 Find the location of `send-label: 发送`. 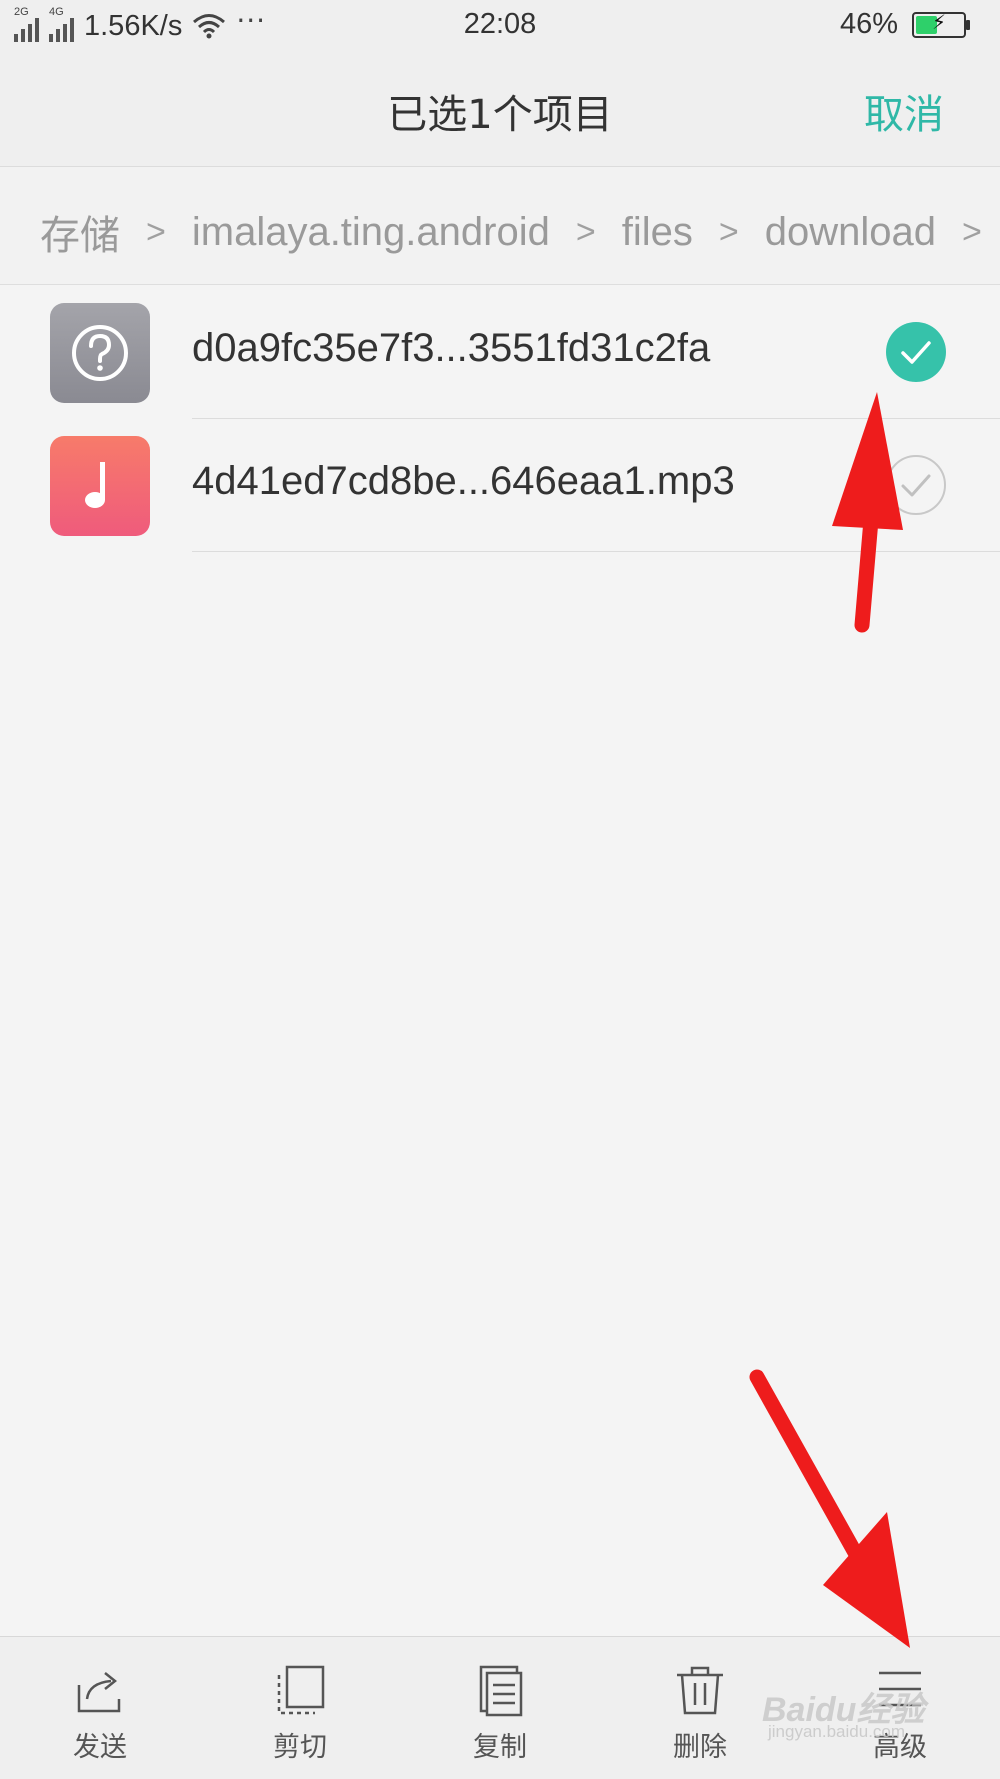

send-label: 发送 is located at coordinates (100, 1747).